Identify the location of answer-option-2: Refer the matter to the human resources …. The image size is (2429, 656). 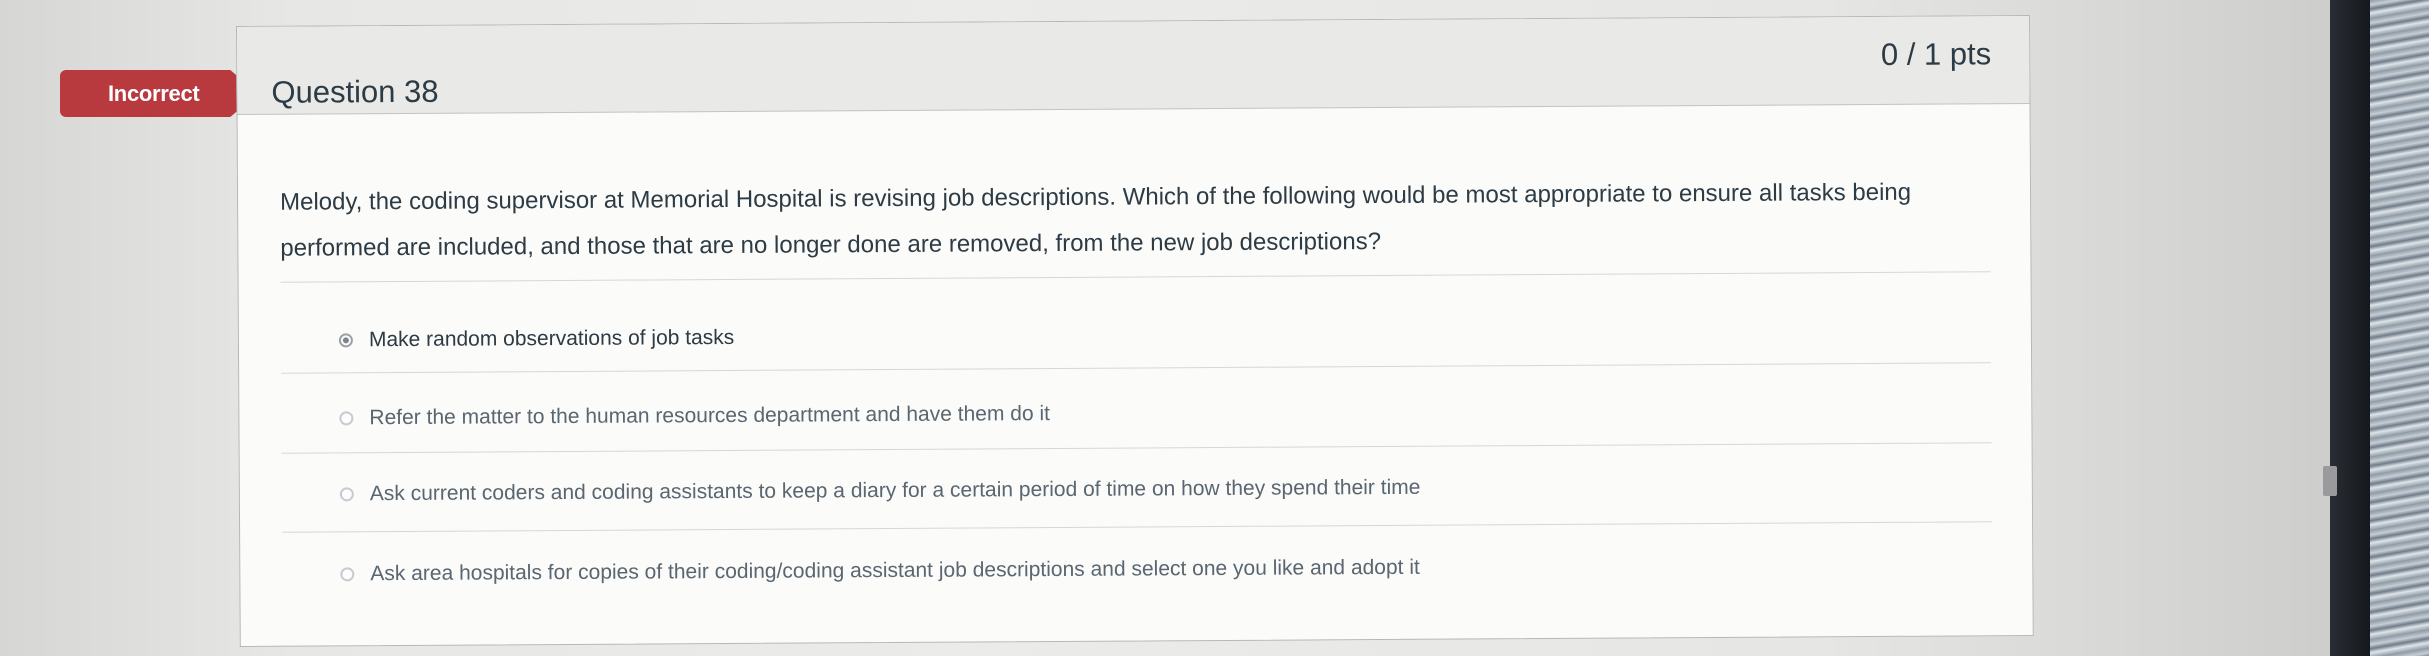
(694, 416).